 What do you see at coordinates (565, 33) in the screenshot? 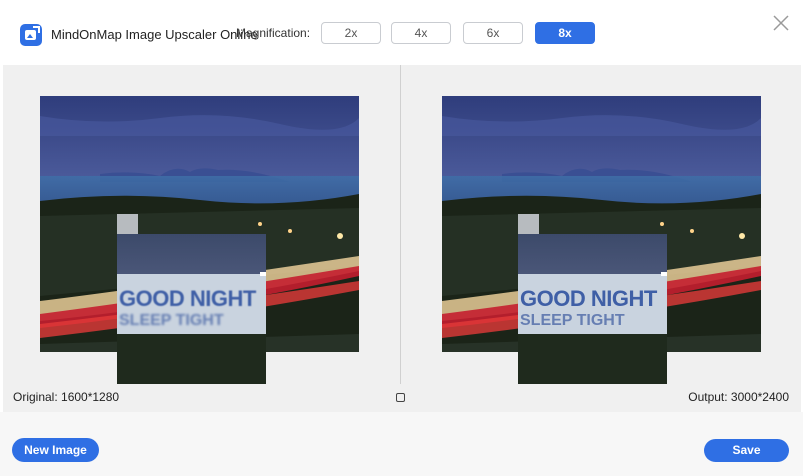
I see `magnification-8x-button: 8x` at bounding box center [565, 33].